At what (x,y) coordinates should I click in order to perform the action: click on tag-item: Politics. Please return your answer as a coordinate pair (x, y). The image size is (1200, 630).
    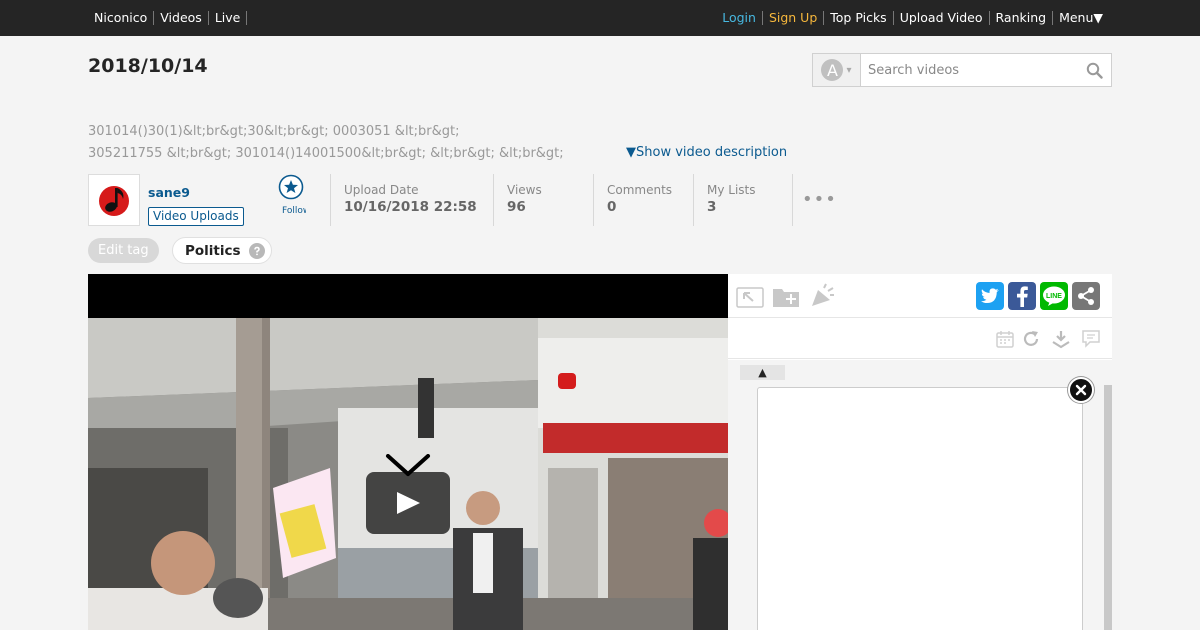
    Looking at the image, I should click on (222, 250).